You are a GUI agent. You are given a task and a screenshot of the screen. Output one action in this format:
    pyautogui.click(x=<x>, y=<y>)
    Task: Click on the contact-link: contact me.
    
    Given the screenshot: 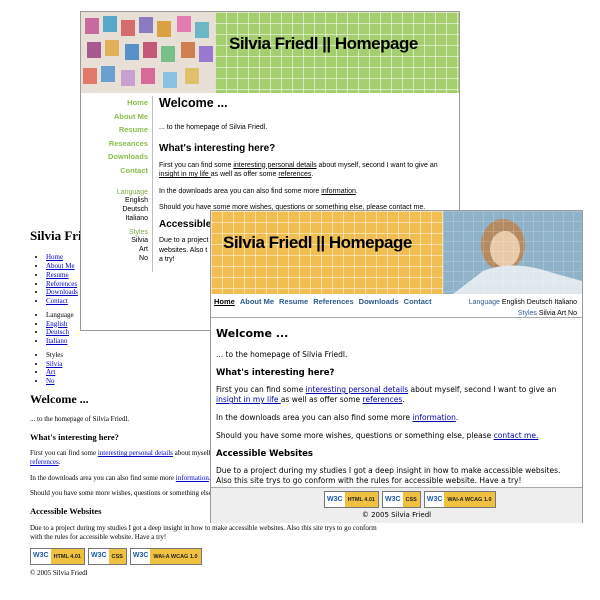 What is the action you would take?
    pyautogui.click(x=516, y=435)
    